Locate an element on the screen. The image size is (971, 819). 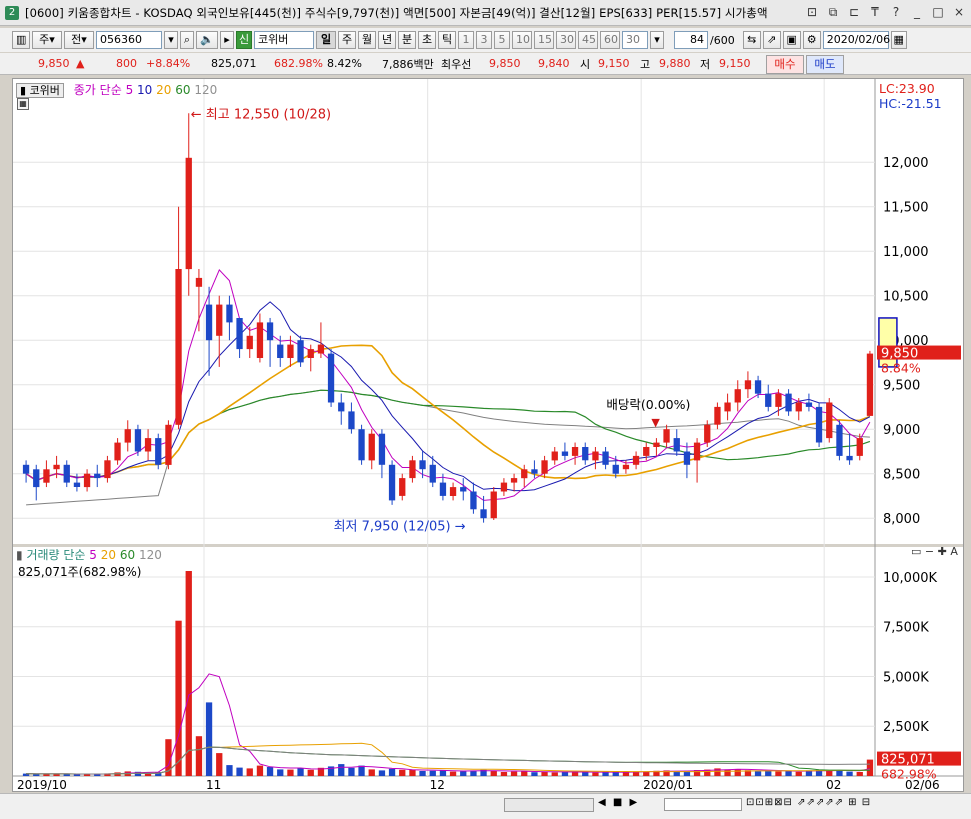
trend-icon: ⇗ is located at coordinates (771, 40).